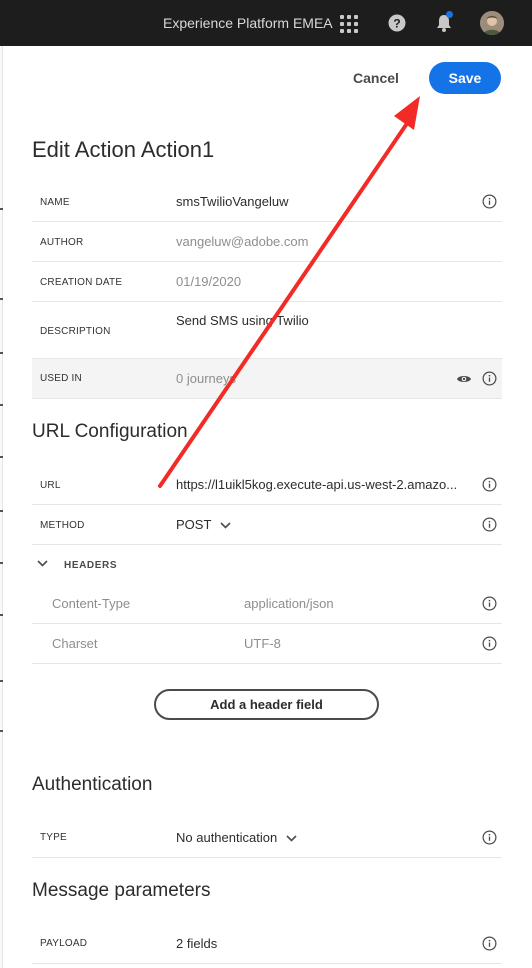  What do you see at coordinates (91, 565) in the screenshot?
I see `headers-label: HEADERS` at bounding box center [91, 565].